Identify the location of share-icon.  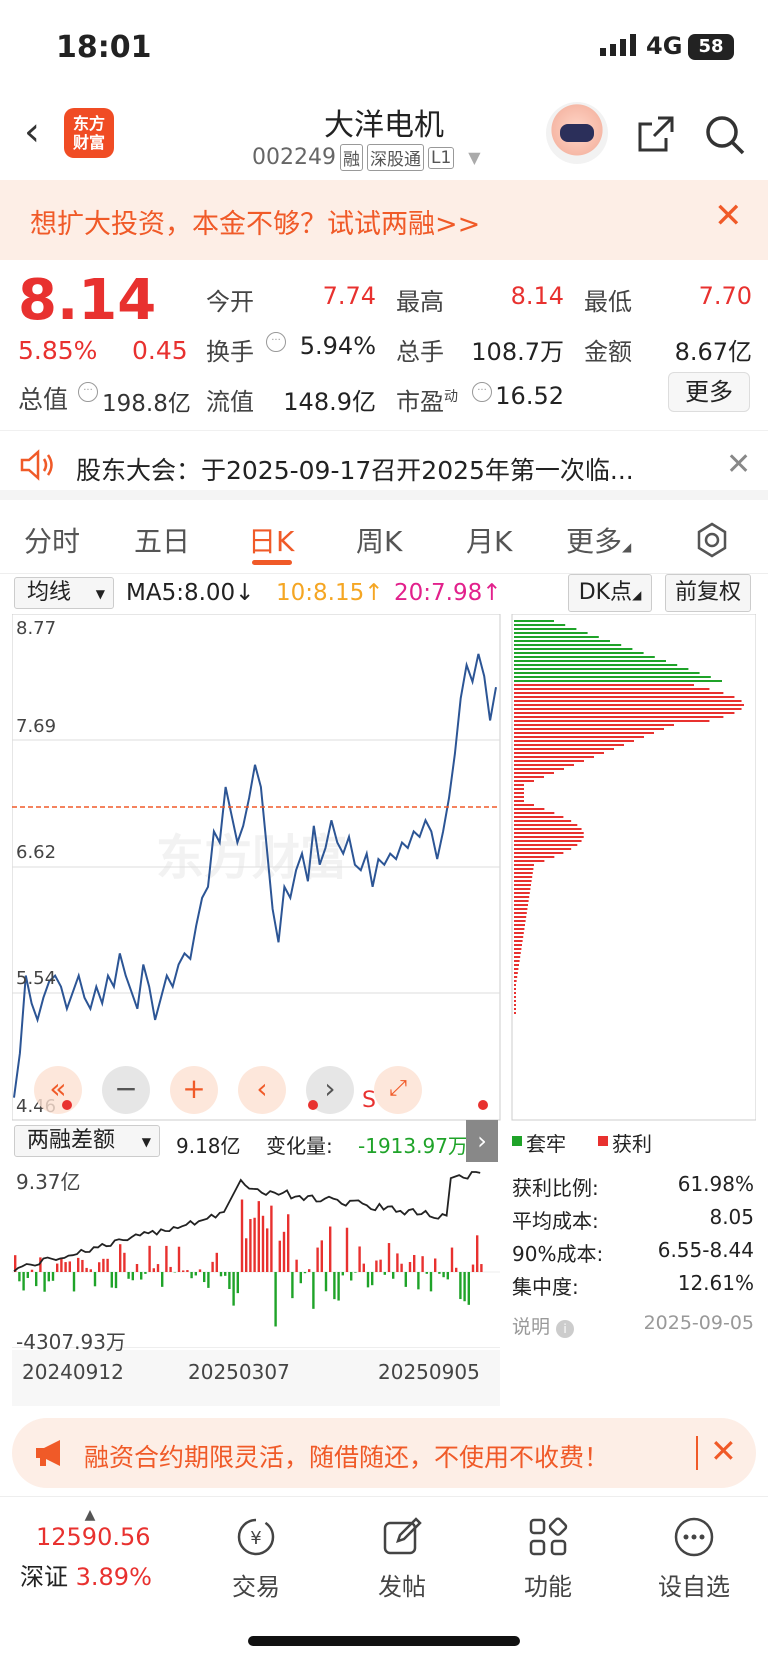
(656, 134).